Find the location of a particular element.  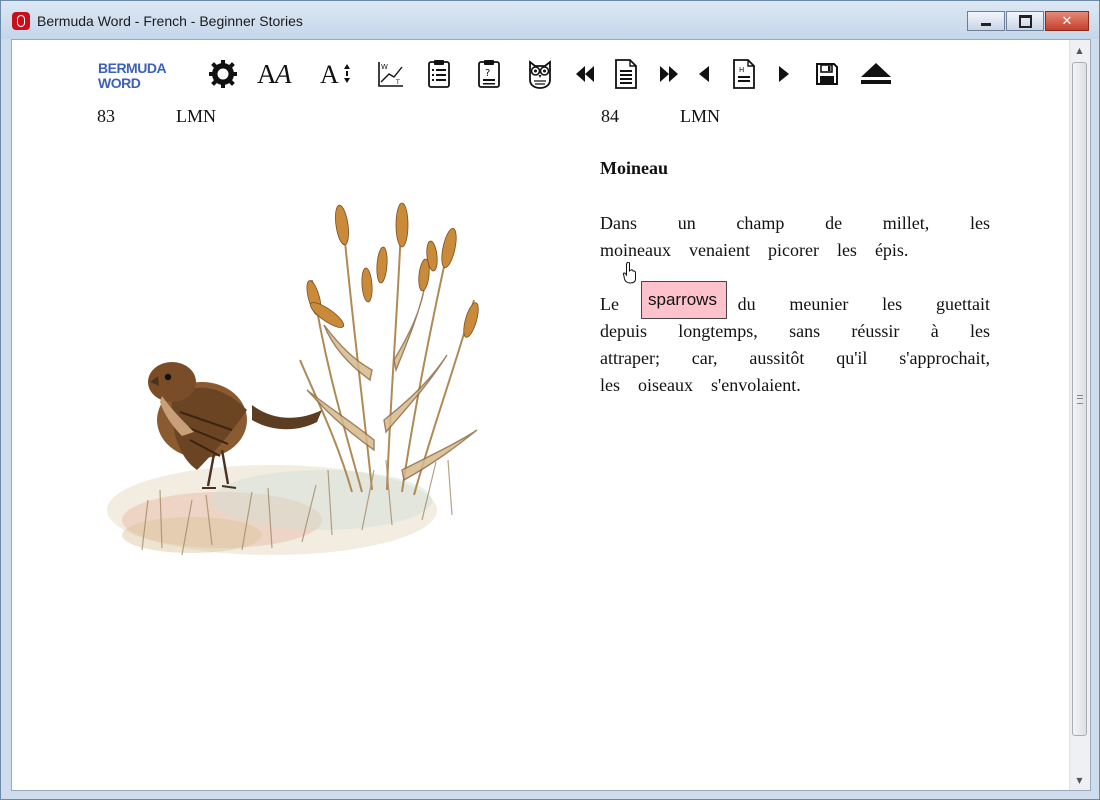

word: attraper; is located at coordinates (630, 358).